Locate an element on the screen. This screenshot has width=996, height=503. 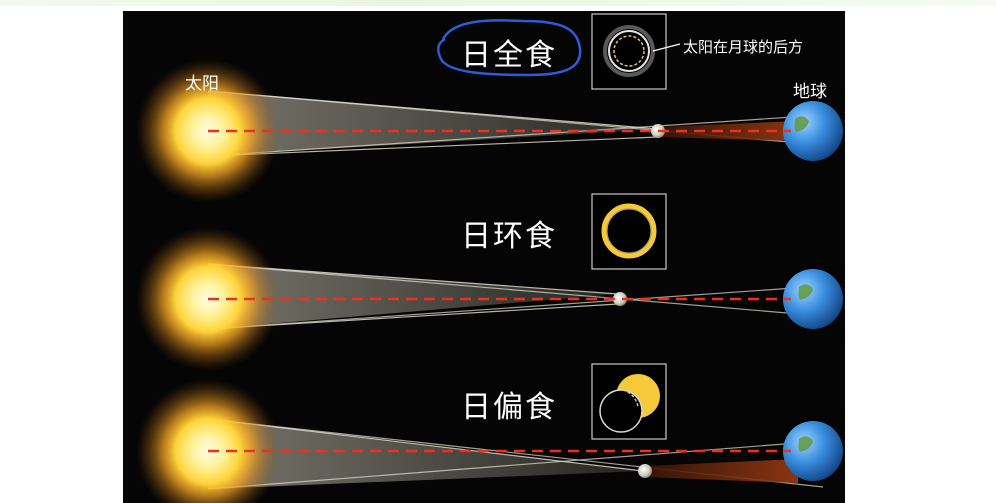
eclipse-symbol-icon is located at coordinates (629, 51).